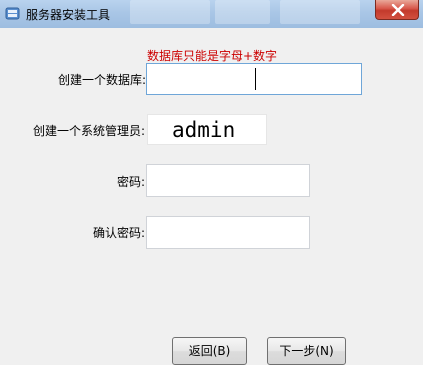 Image resolution: width=423 pixels, height=365 pixels. Describe the element at coordinates (207, 129) in the screenshot. I see `sysadmin-name-field: admin` at that location.